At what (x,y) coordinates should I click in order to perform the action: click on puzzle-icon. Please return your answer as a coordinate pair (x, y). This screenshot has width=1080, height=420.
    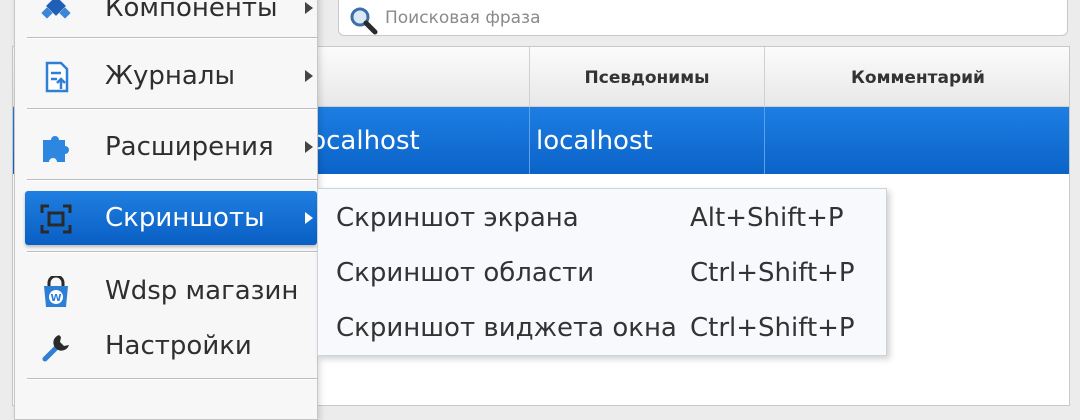
    Looking at the image, I should click on (56, 149).